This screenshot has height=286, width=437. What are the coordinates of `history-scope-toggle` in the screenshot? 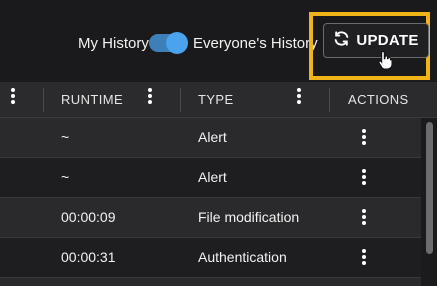 It's located at (168, 43).